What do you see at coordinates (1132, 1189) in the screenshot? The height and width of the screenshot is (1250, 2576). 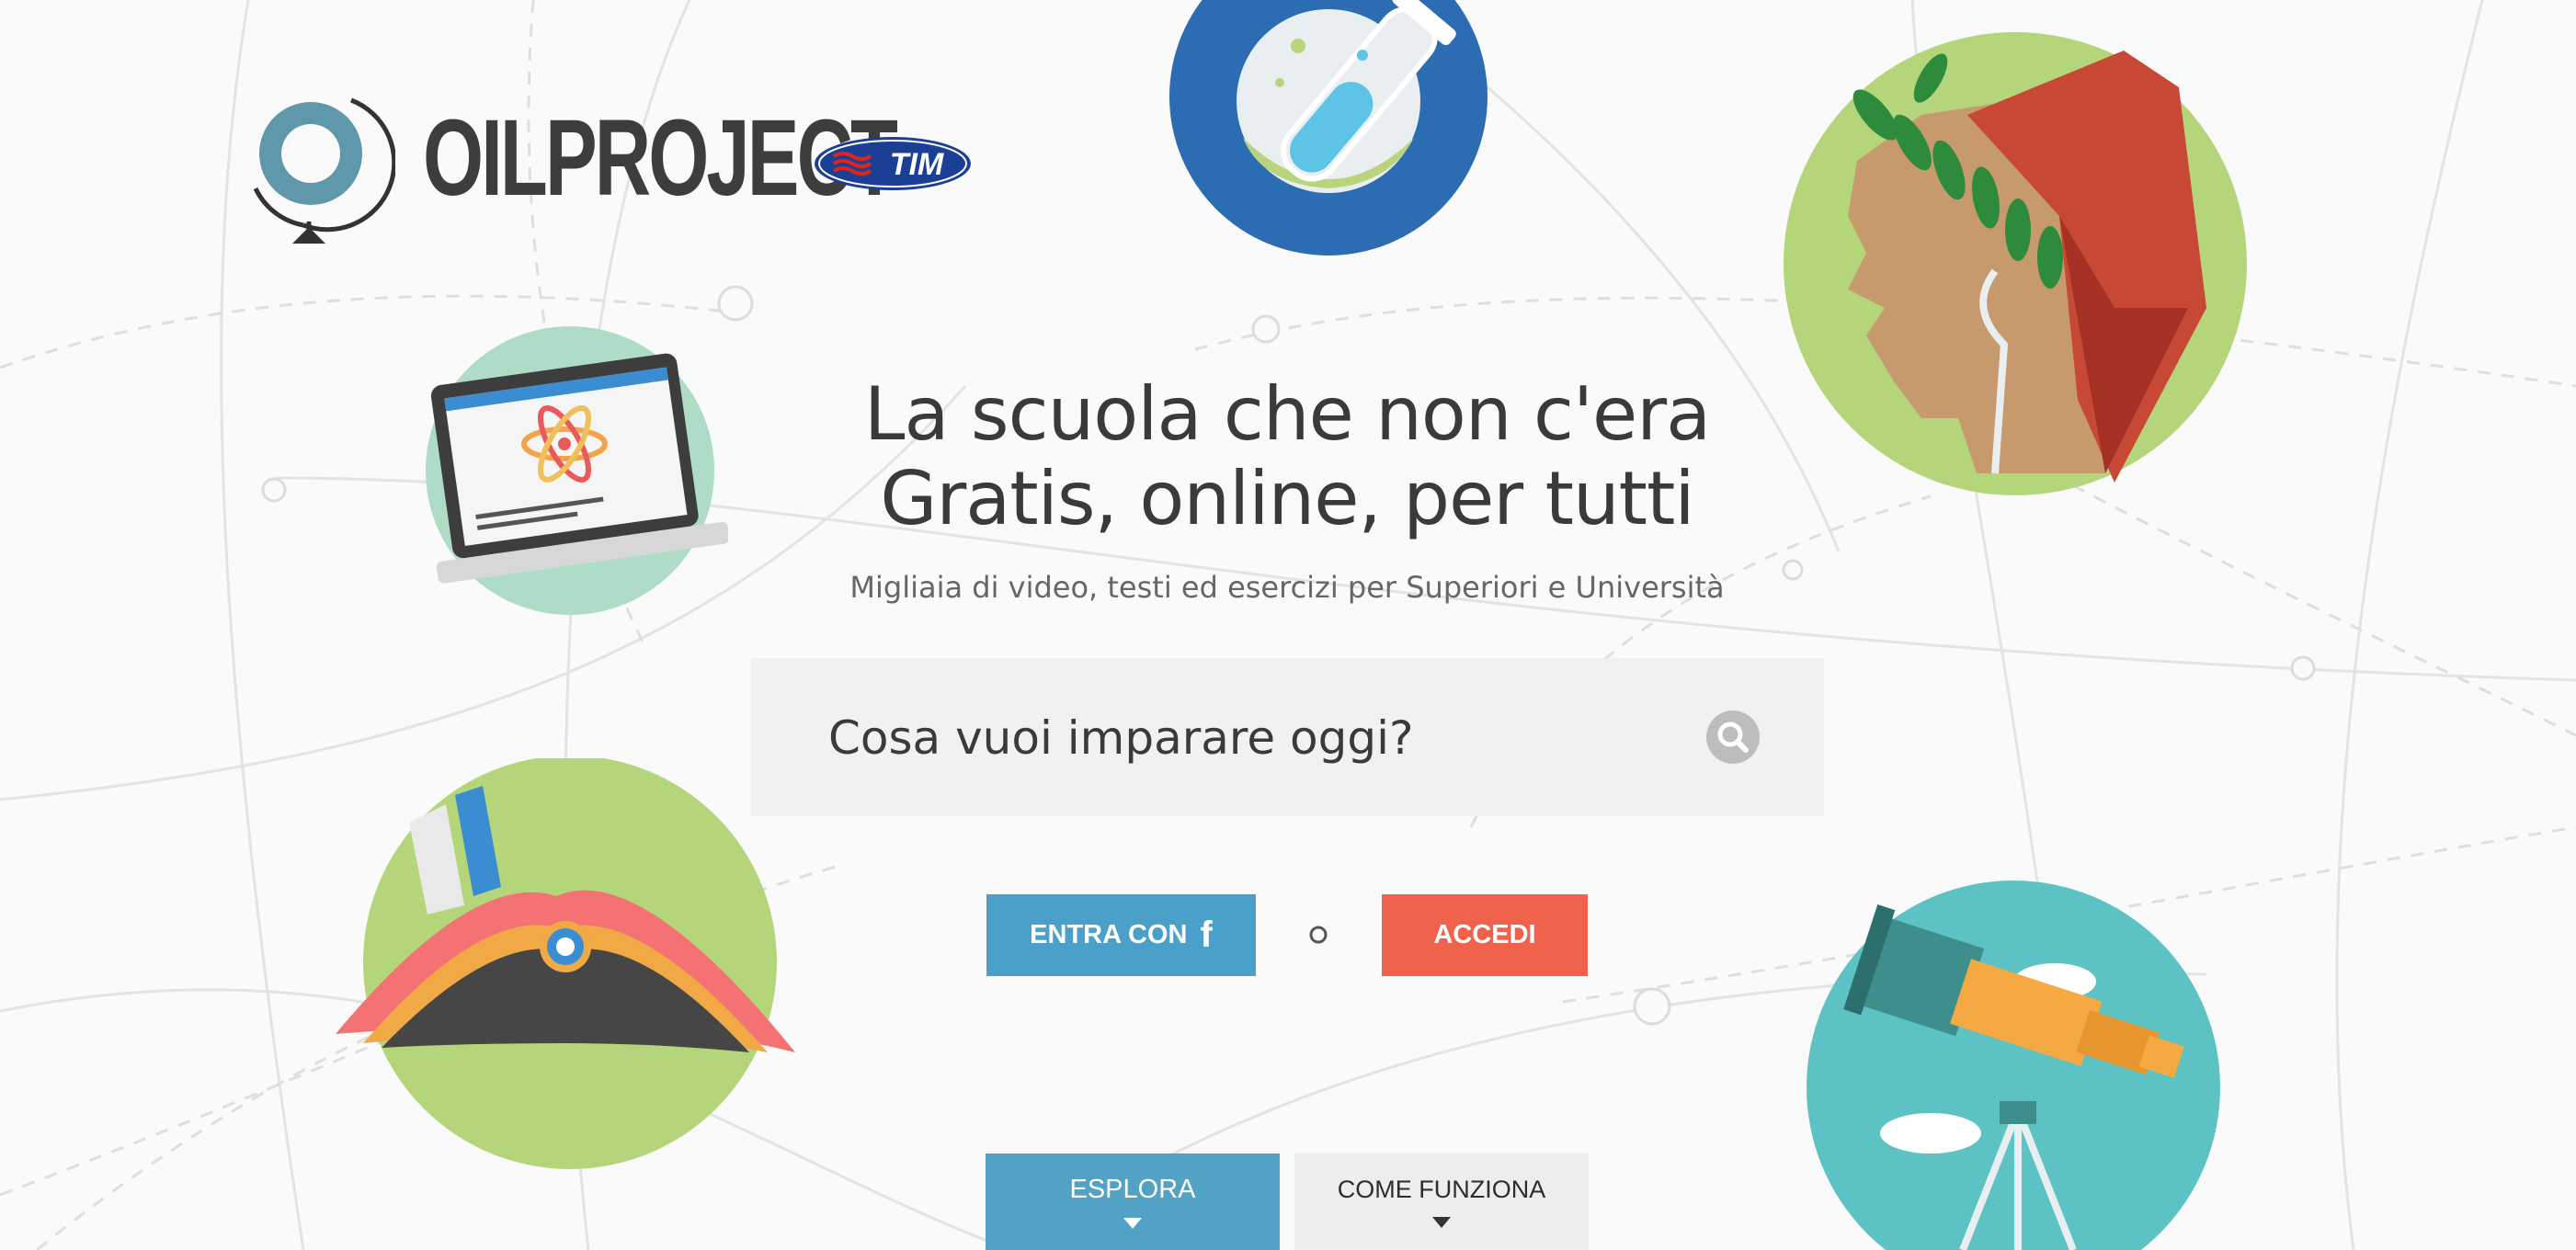 I see `explore-label: ESPLORA` at bounding box center [1132, 1189].